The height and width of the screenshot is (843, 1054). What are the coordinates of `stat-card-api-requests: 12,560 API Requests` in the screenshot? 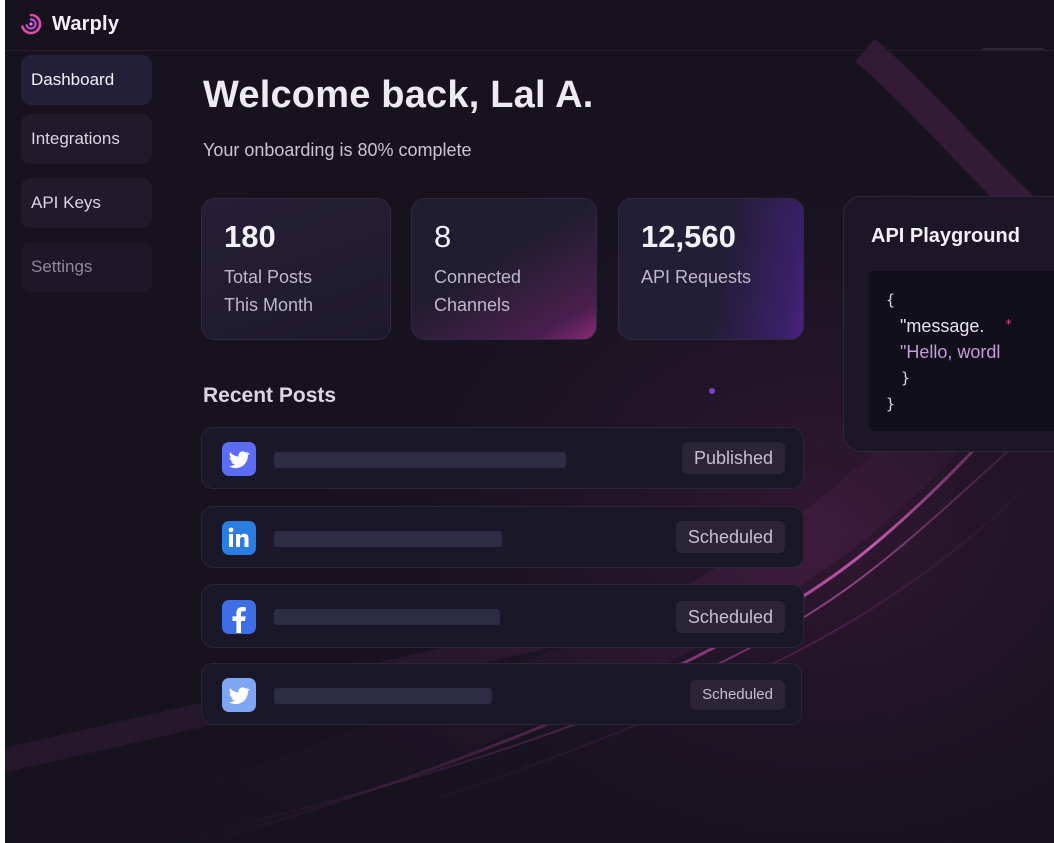 It's located at (711, 269).